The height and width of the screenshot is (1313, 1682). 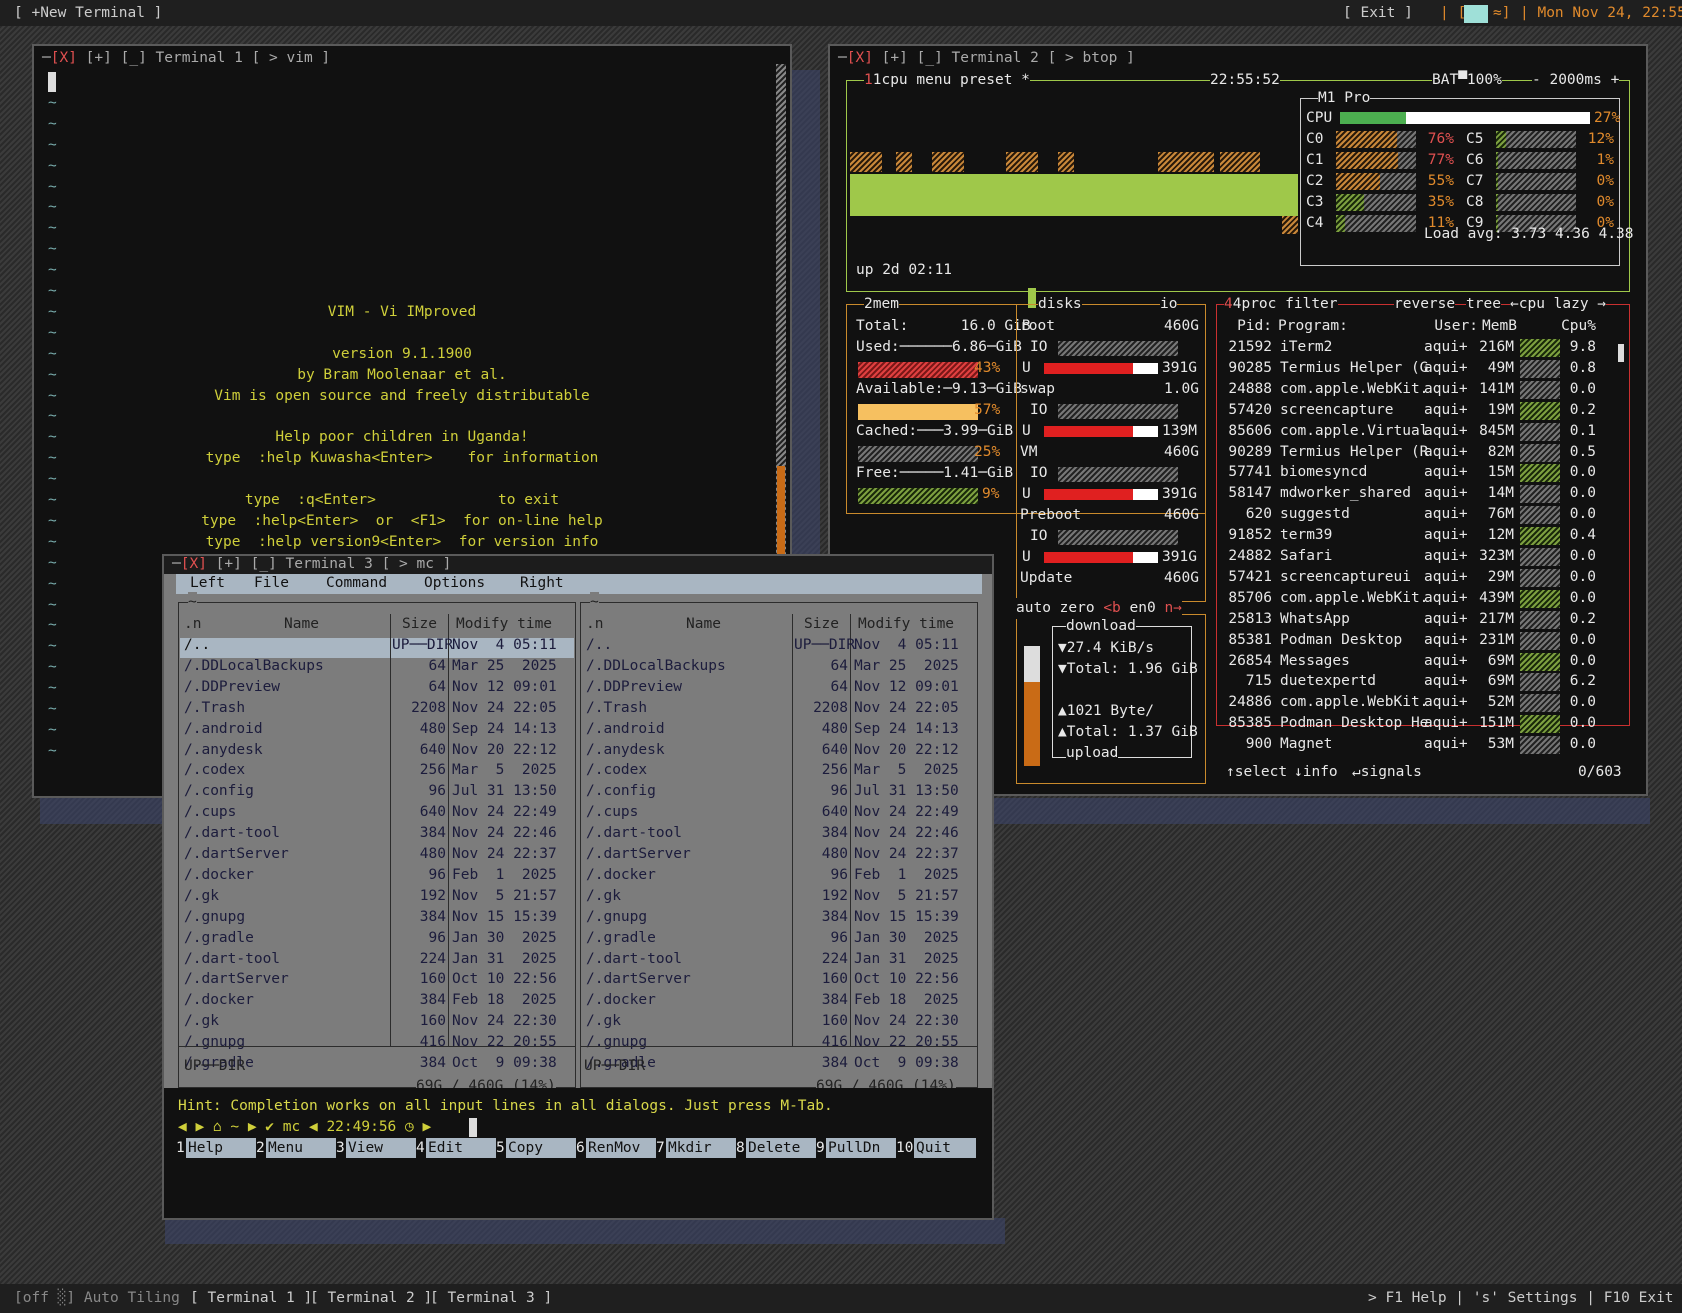 I want to click on mc-file-name: /.DDPreview, so click(x=634, y=687).